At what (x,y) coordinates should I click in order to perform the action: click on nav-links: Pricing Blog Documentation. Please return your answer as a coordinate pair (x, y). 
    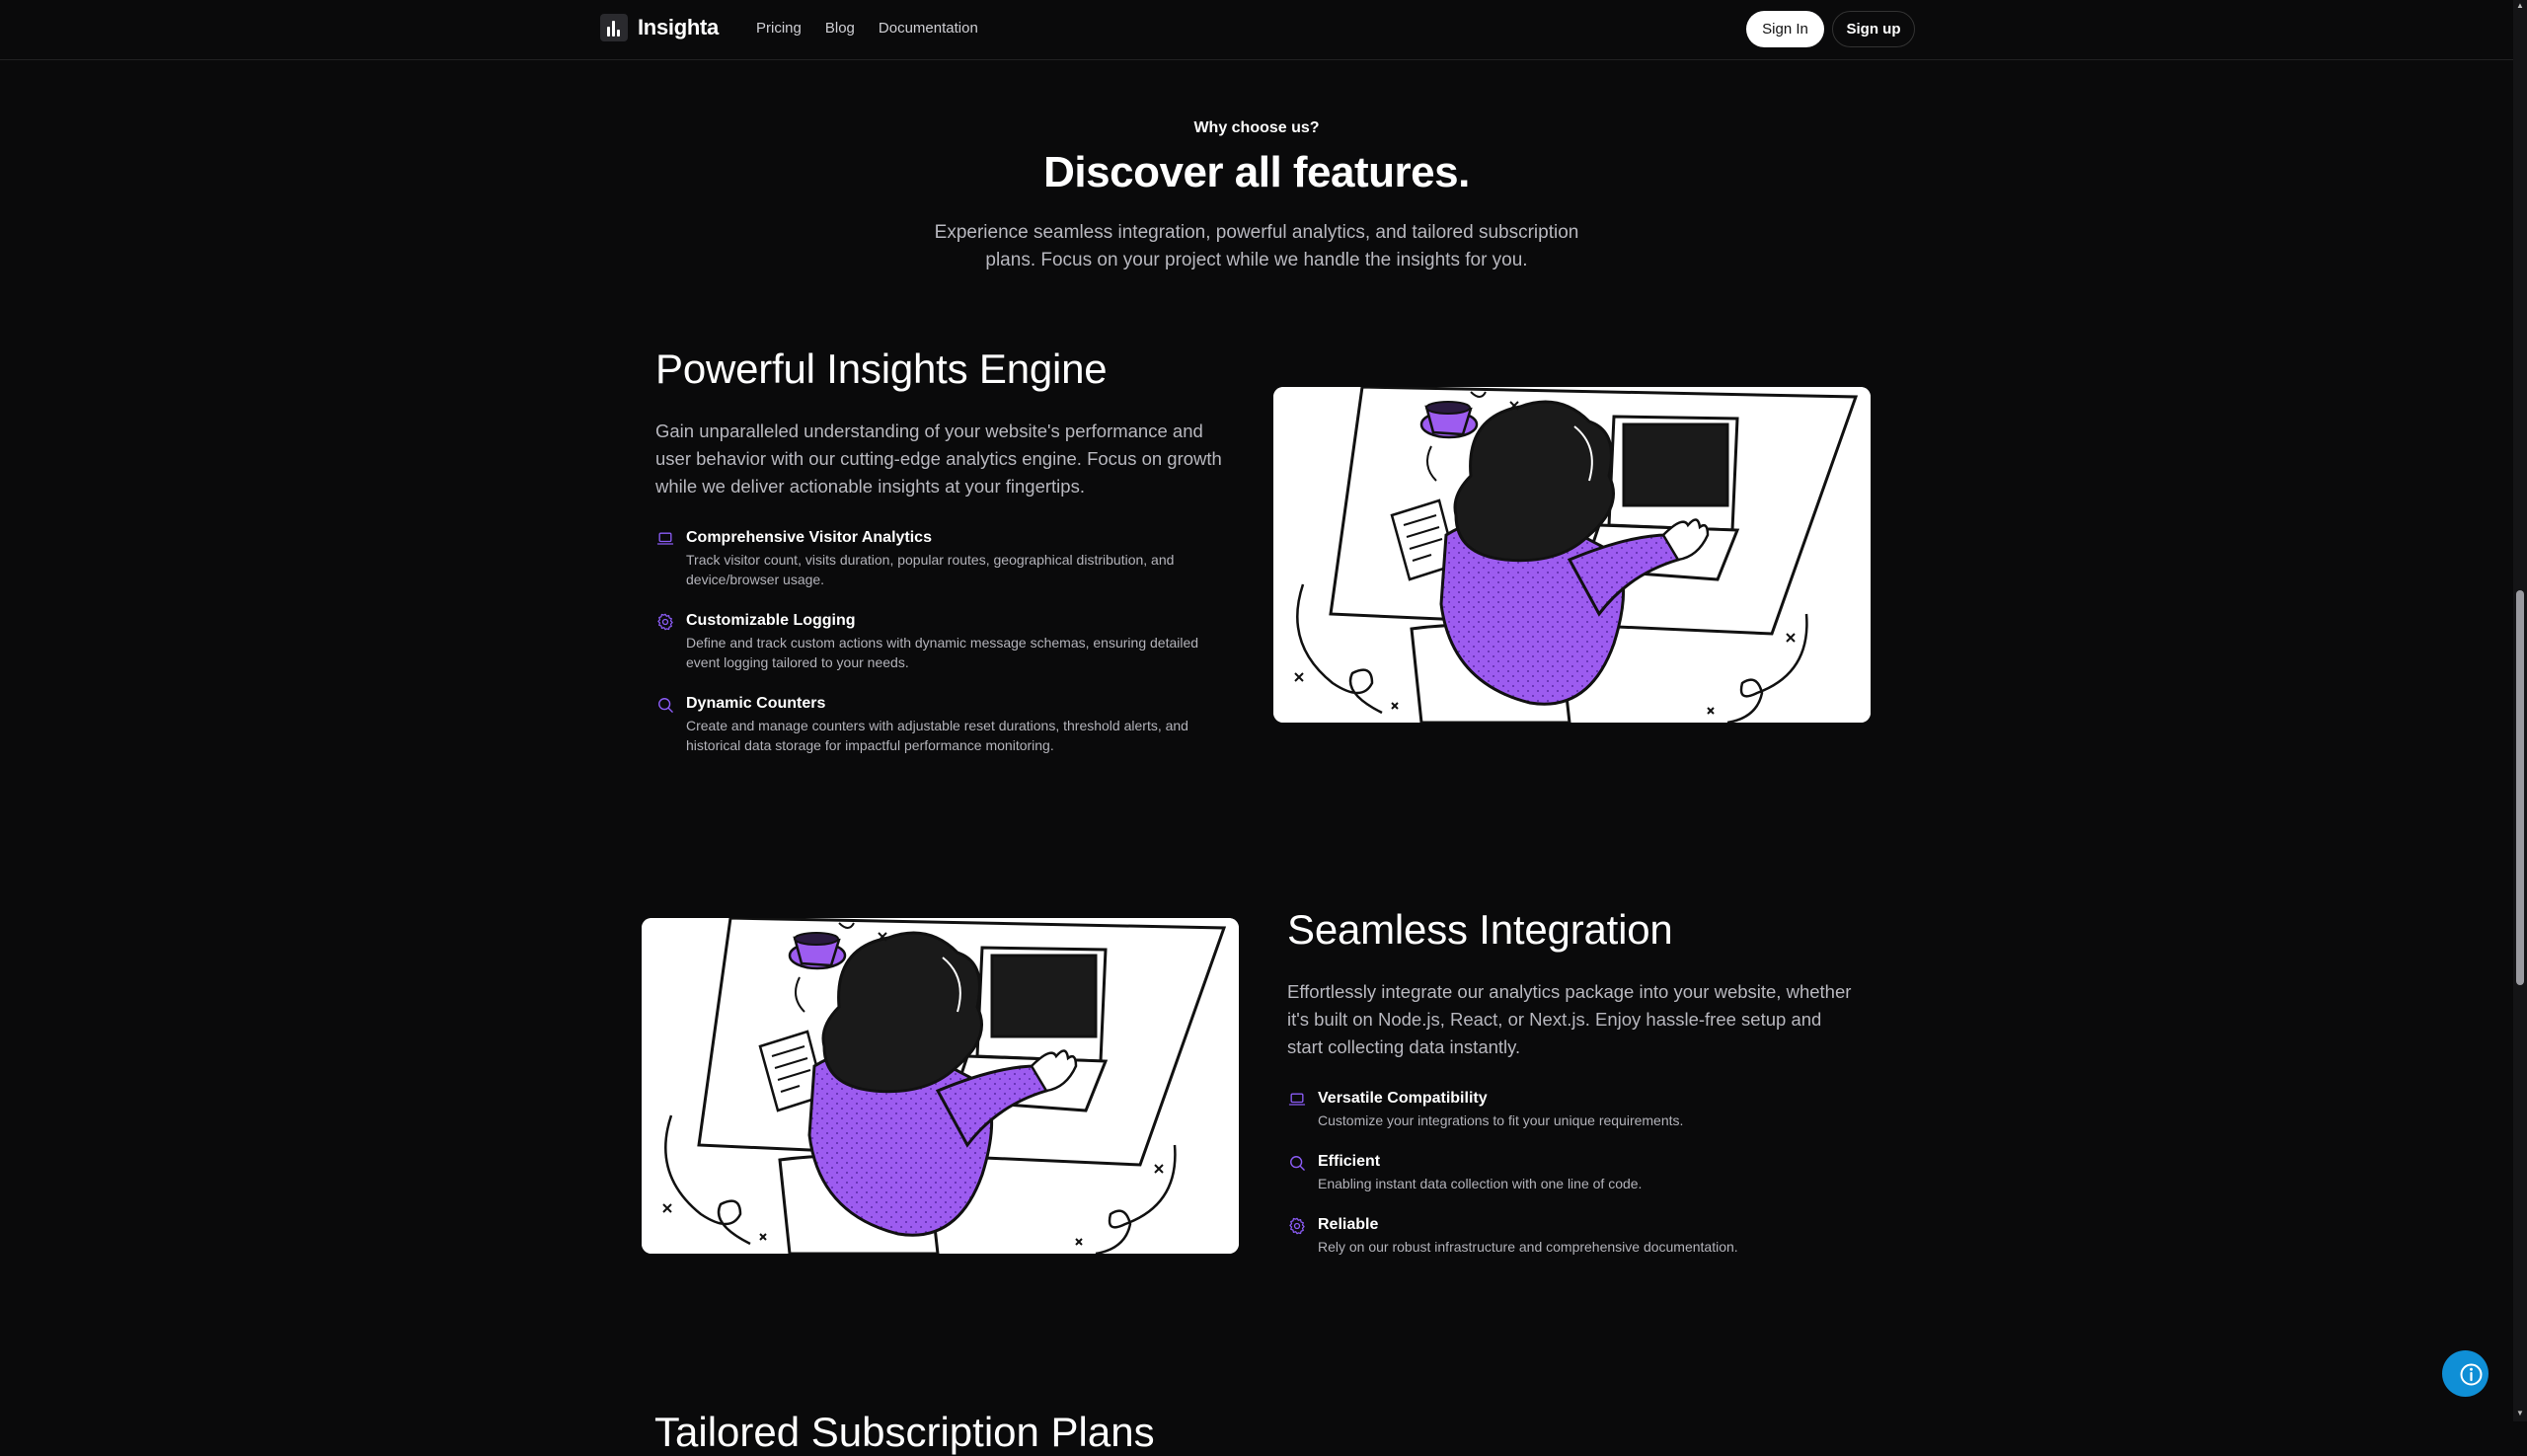
    Looking at the image, I should click on (867, 28).